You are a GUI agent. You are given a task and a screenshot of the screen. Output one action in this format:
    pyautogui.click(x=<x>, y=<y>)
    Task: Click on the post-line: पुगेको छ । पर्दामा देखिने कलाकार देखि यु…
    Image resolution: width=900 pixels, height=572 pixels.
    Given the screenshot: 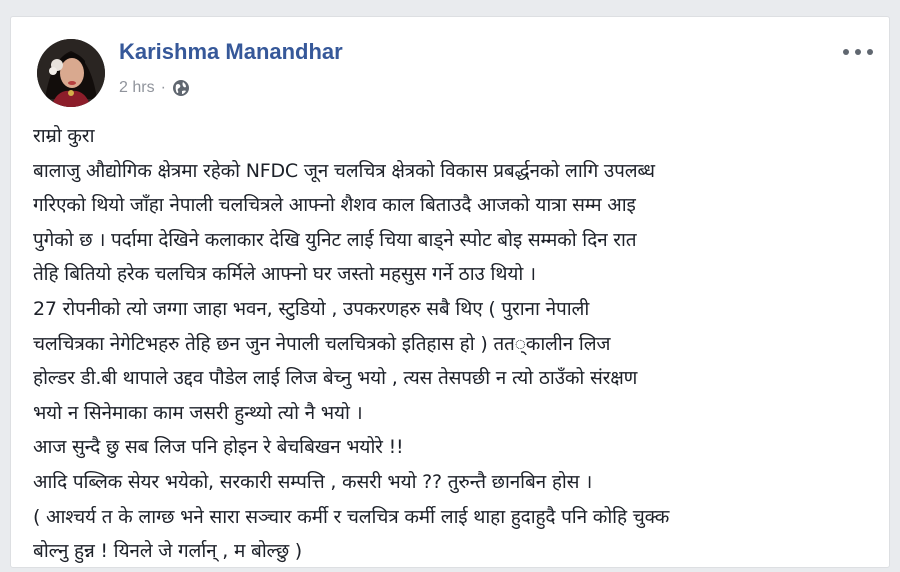 What is the action you would take?
    pyautogui.click(x=335, y=239)
    